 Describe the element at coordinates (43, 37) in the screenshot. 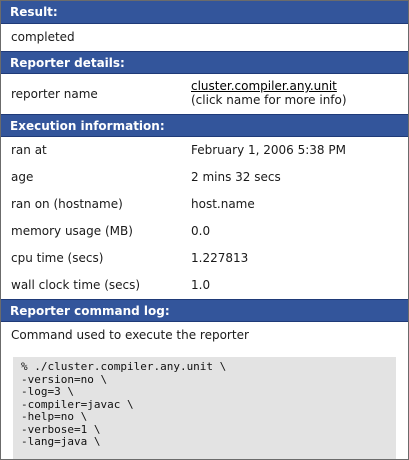

I see `result-value: completed` at that location.